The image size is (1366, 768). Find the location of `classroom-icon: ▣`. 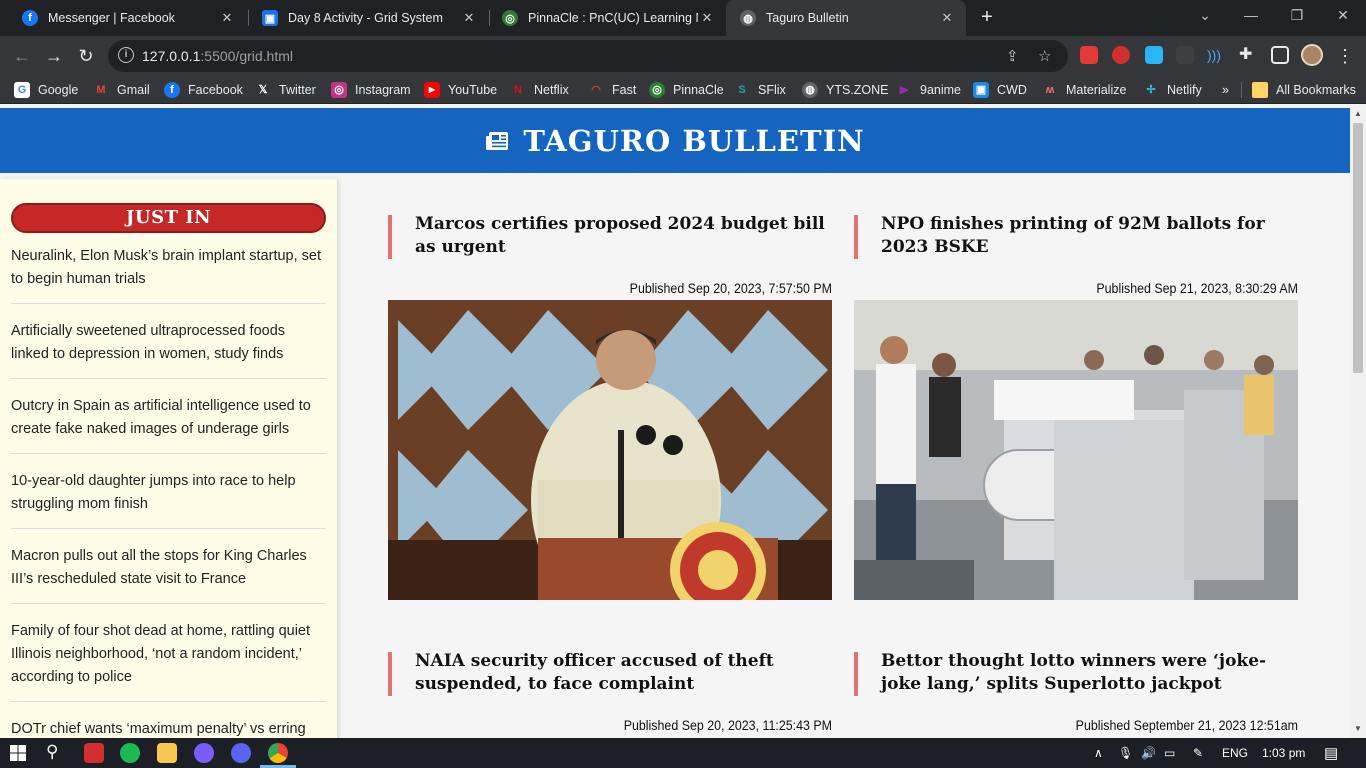

classroom-icon: ▣ is located at coordinates (270, 18).